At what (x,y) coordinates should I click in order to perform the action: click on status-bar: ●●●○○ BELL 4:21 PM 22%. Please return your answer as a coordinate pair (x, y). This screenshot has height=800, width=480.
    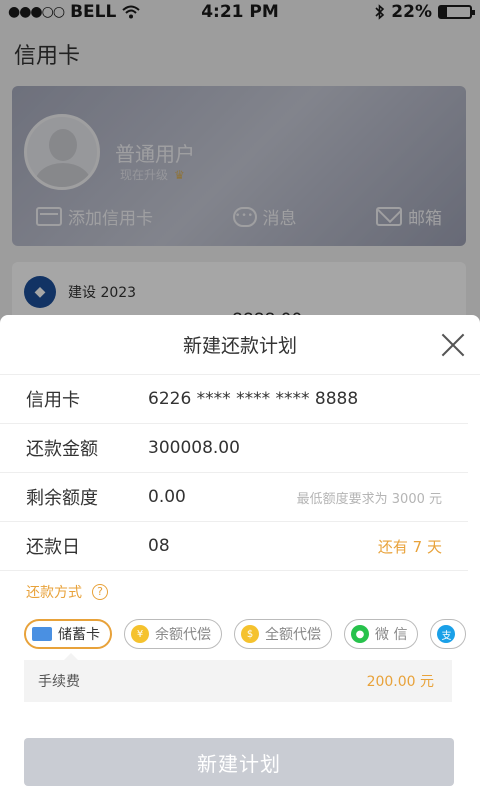
    Looking at the image, I should click on (240, 12).